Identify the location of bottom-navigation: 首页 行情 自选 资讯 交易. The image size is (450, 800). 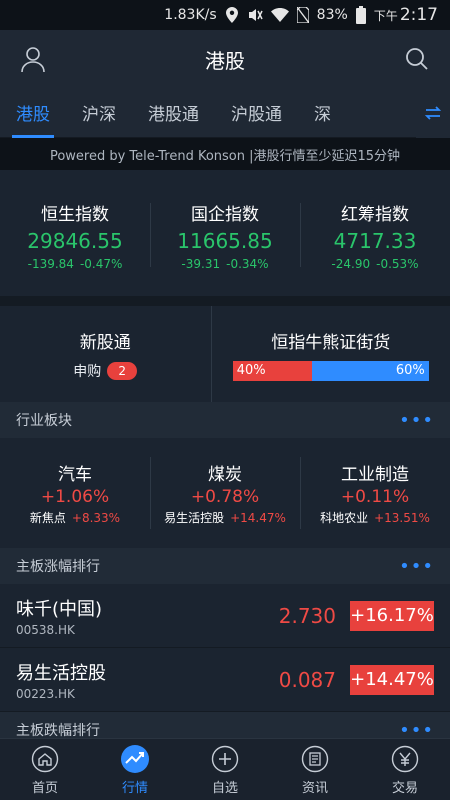
(225, 769).